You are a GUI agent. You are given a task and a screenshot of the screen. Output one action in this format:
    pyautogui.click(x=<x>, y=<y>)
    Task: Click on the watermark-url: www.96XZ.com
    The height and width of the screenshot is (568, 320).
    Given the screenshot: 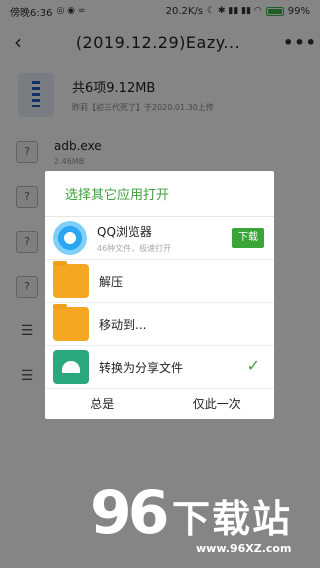 What is the action you would take?
    pyautogui.click(x=244, y=548)
    